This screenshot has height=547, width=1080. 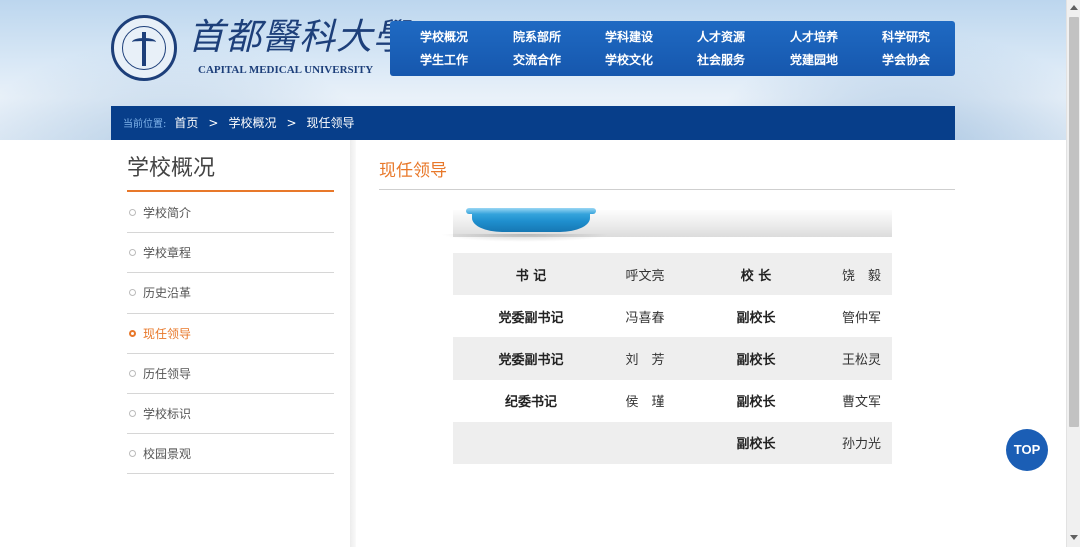 I want to click on breadcrumb: 当前位置: 首页 > 学校概况 > 现任领导, so click(x=533, y=123).